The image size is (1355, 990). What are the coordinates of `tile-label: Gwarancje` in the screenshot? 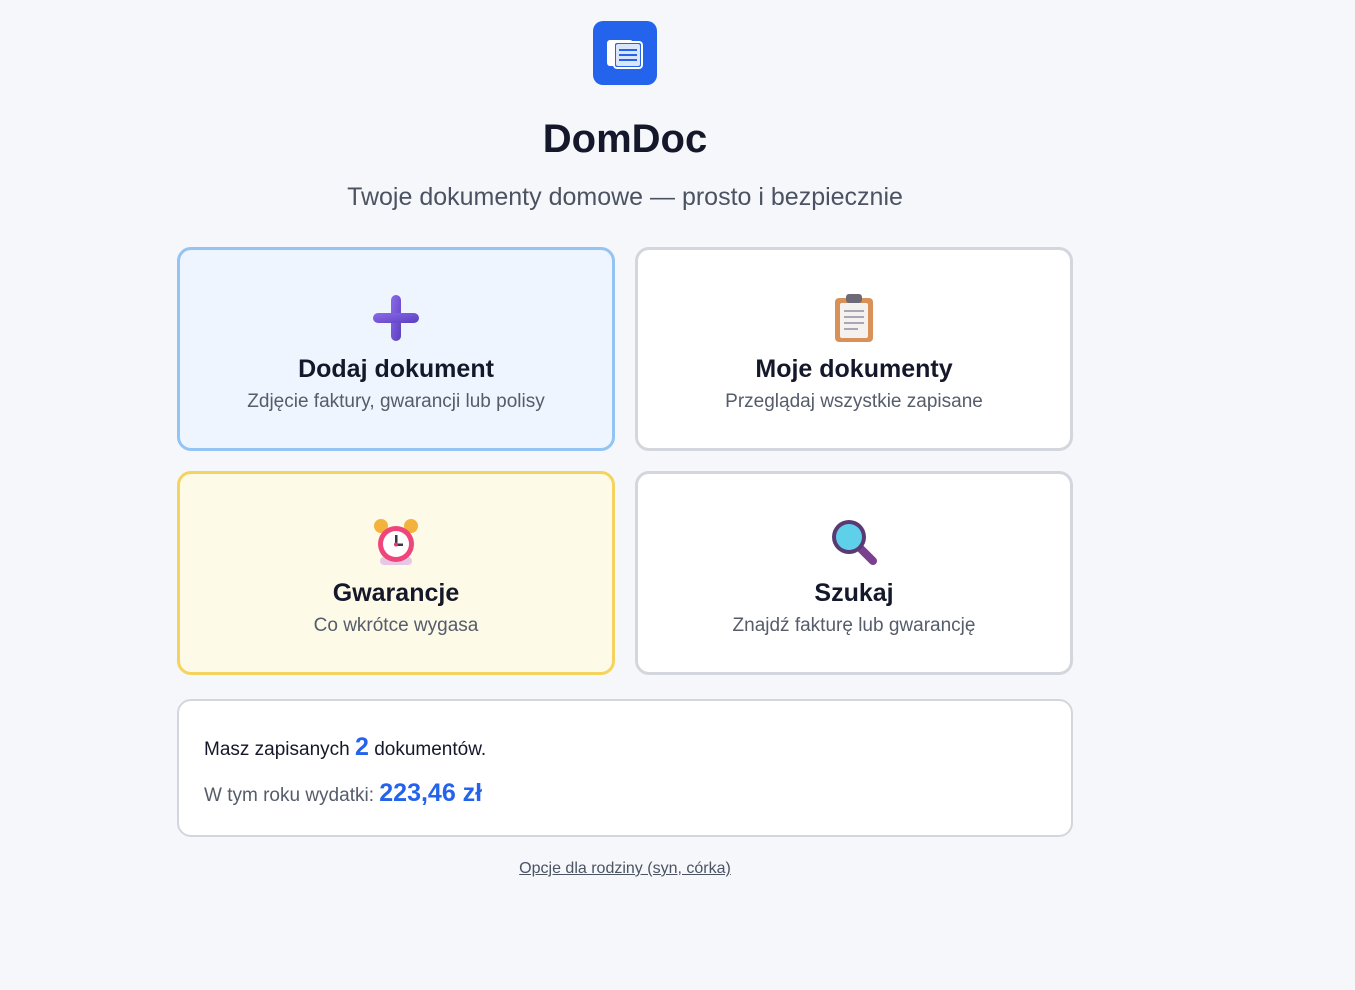 It's located at (396, 593).